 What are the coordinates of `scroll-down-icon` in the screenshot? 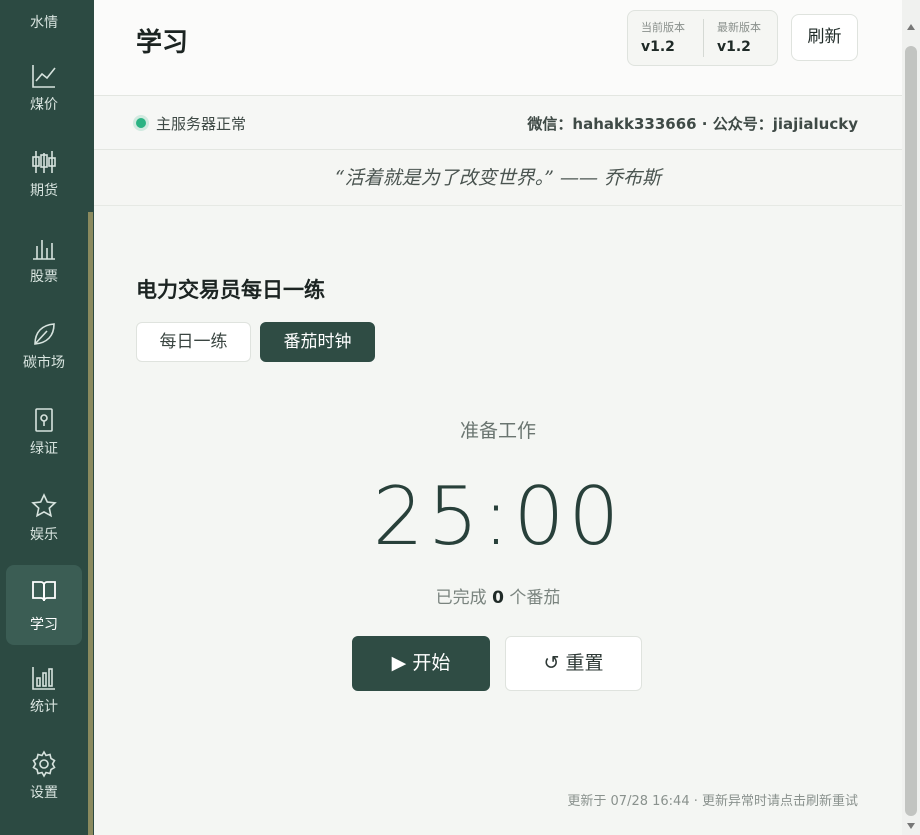 It's located at (911, 826).